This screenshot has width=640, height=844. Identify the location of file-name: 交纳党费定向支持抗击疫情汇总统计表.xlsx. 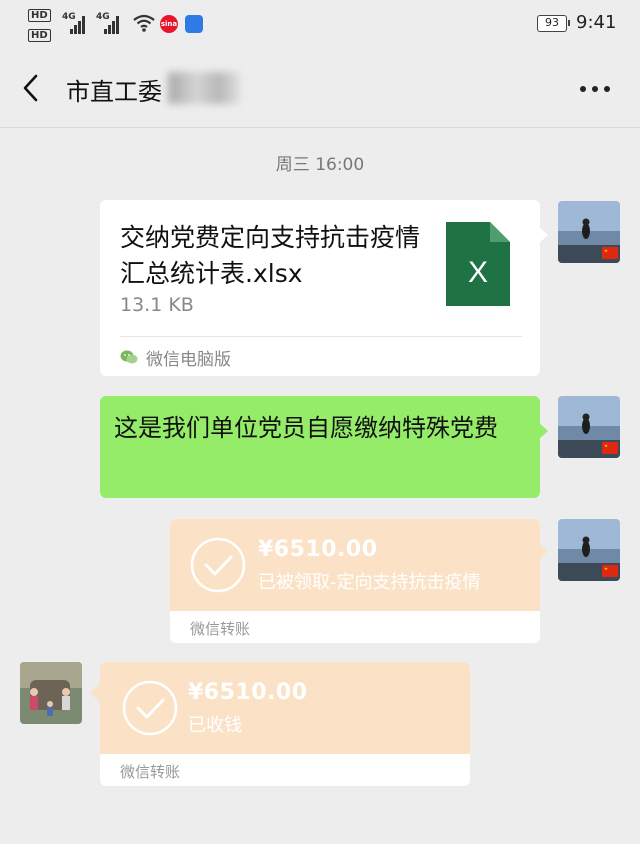
(270, 255).